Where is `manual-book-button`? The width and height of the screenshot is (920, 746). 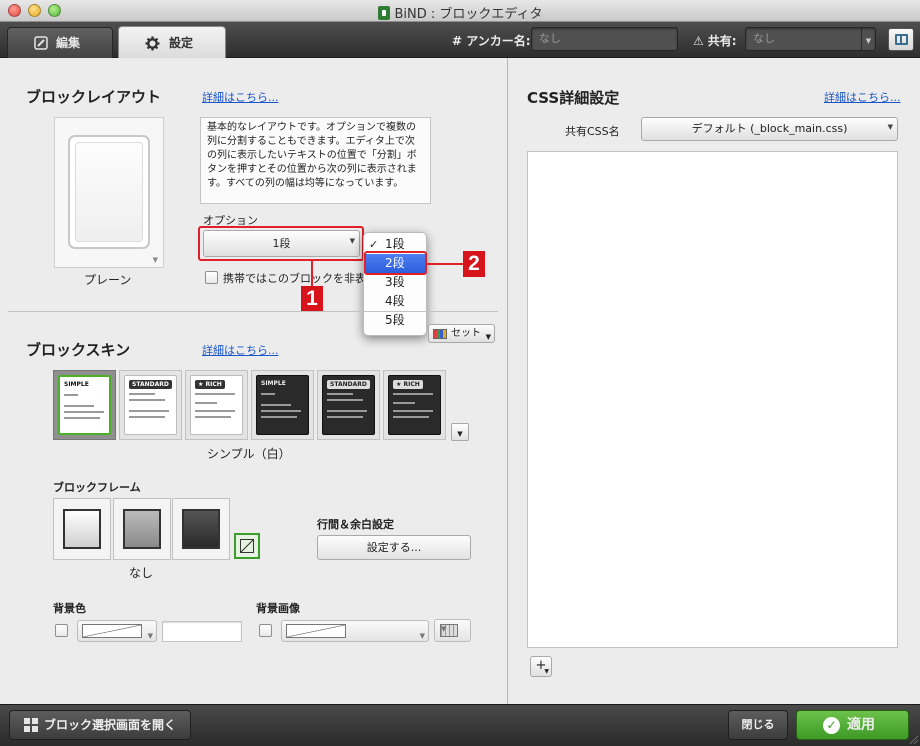
manual-book-button is located at coordinates (901, 39).